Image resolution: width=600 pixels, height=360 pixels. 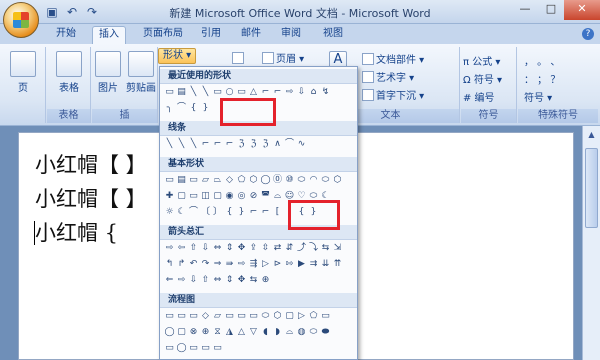 What do you see at coordinates (217, 332) in the screenshot?
I see `shape-item: ⧖` at bounding box center [217, 332].